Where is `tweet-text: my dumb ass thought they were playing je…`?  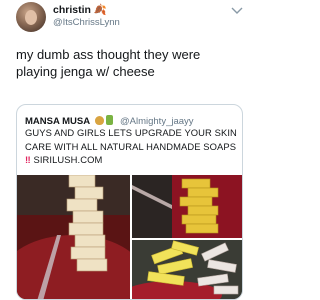
tweet-text: my dumb ass thought they were playing je… is located at coordinates (108, 63).